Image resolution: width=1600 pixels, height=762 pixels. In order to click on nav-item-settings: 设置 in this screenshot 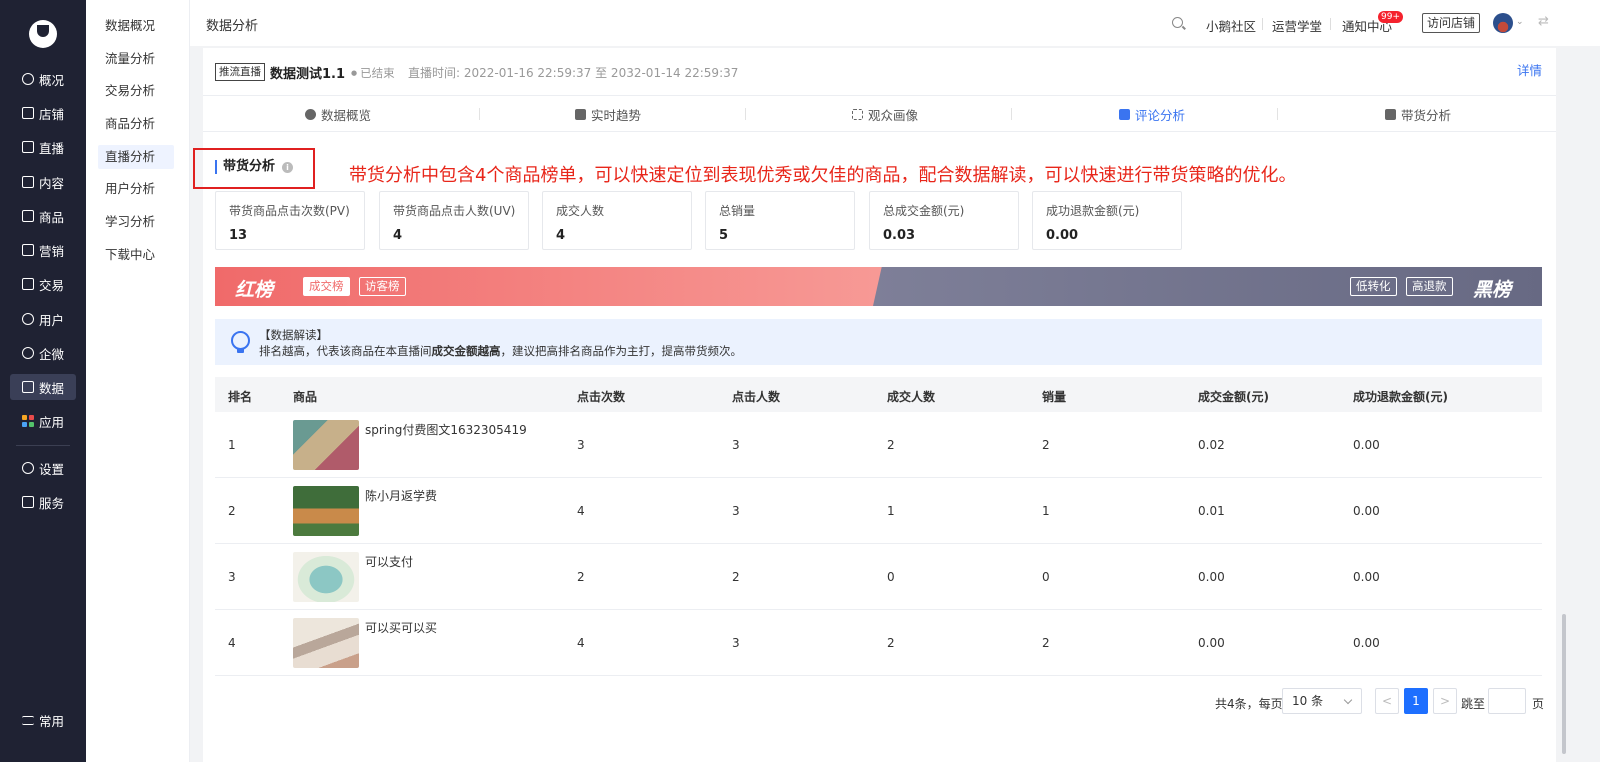, I will do `click(43, 468)`.